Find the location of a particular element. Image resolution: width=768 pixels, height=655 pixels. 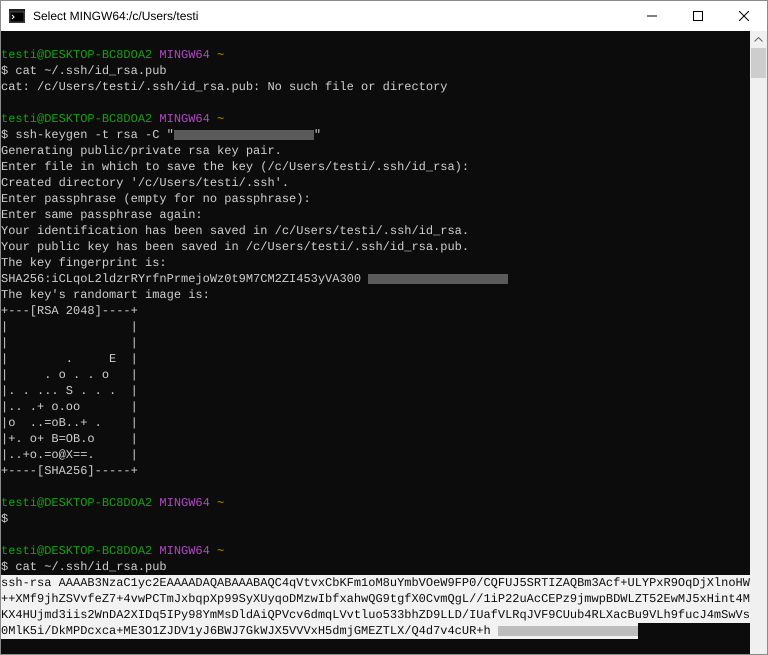

terminal-line: Your public key has been saved in /c/Users/testi/.ssh/id_rsa.pub. is located at coordinates (235, 247).